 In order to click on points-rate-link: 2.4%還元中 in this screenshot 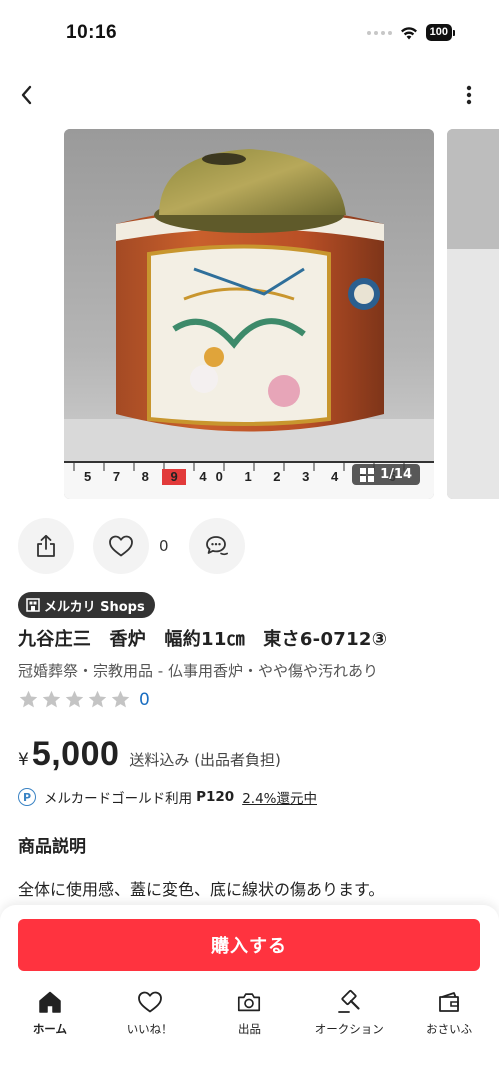, I will do `click(279, 797)`.